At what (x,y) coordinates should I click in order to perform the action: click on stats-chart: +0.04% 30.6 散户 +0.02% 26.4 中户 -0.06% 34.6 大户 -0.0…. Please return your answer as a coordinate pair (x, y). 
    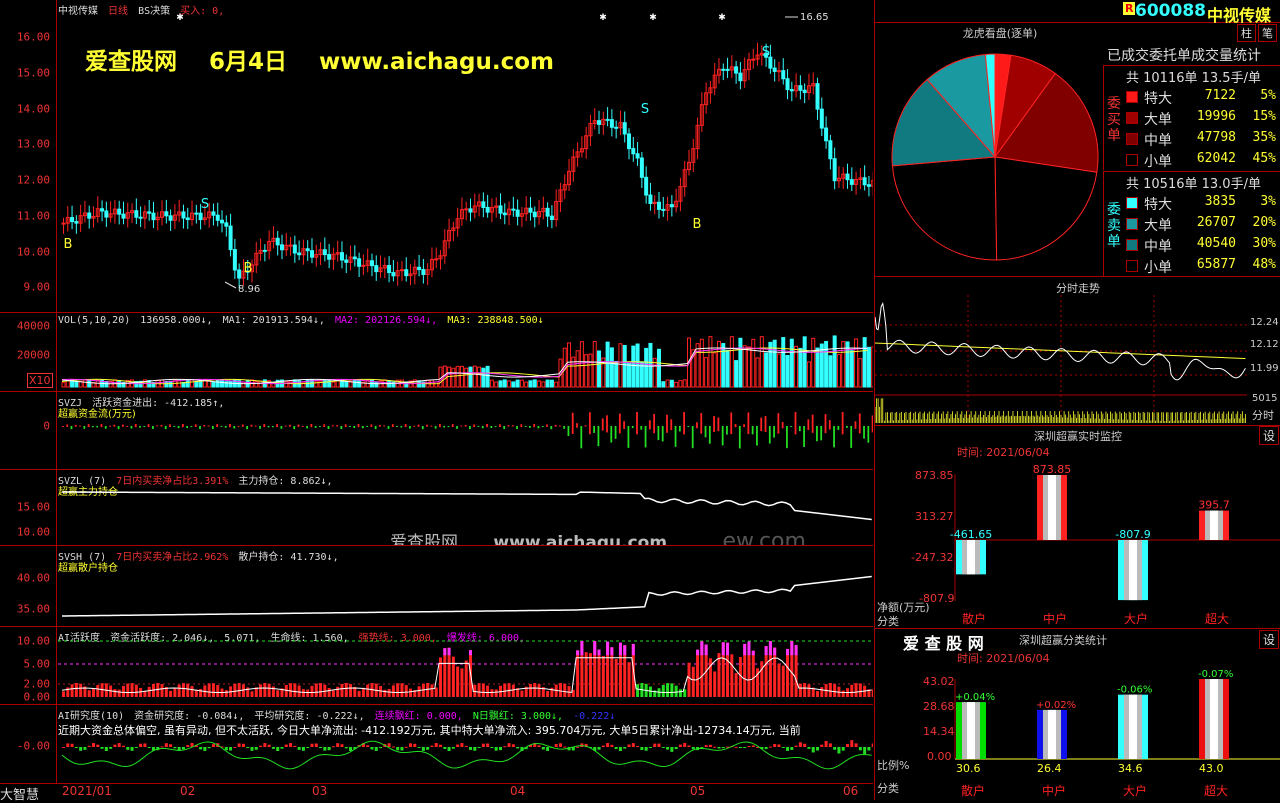
    Looking at the image, I should click on (1117, 733).